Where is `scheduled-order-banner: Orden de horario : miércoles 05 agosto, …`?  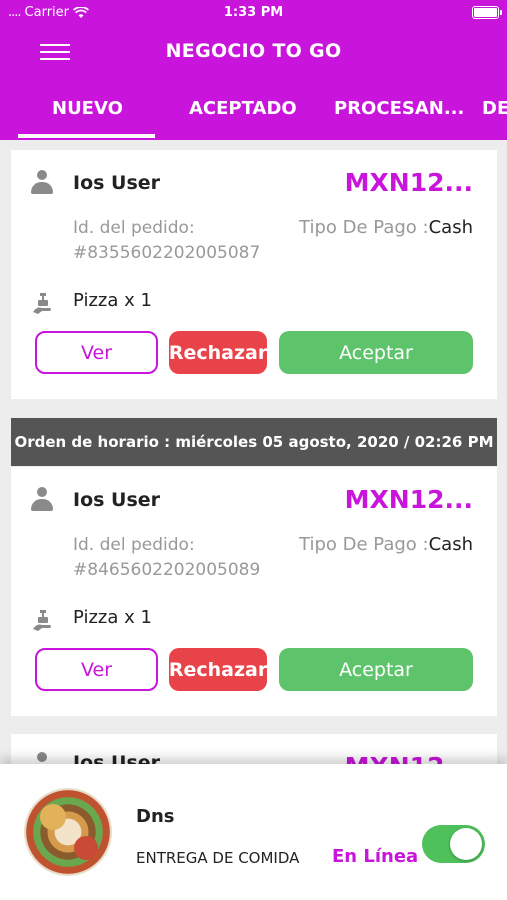 scheduled-order-banner: Orden de horario : miércoles 05 agosto, … is located at coordinates (254, 442).